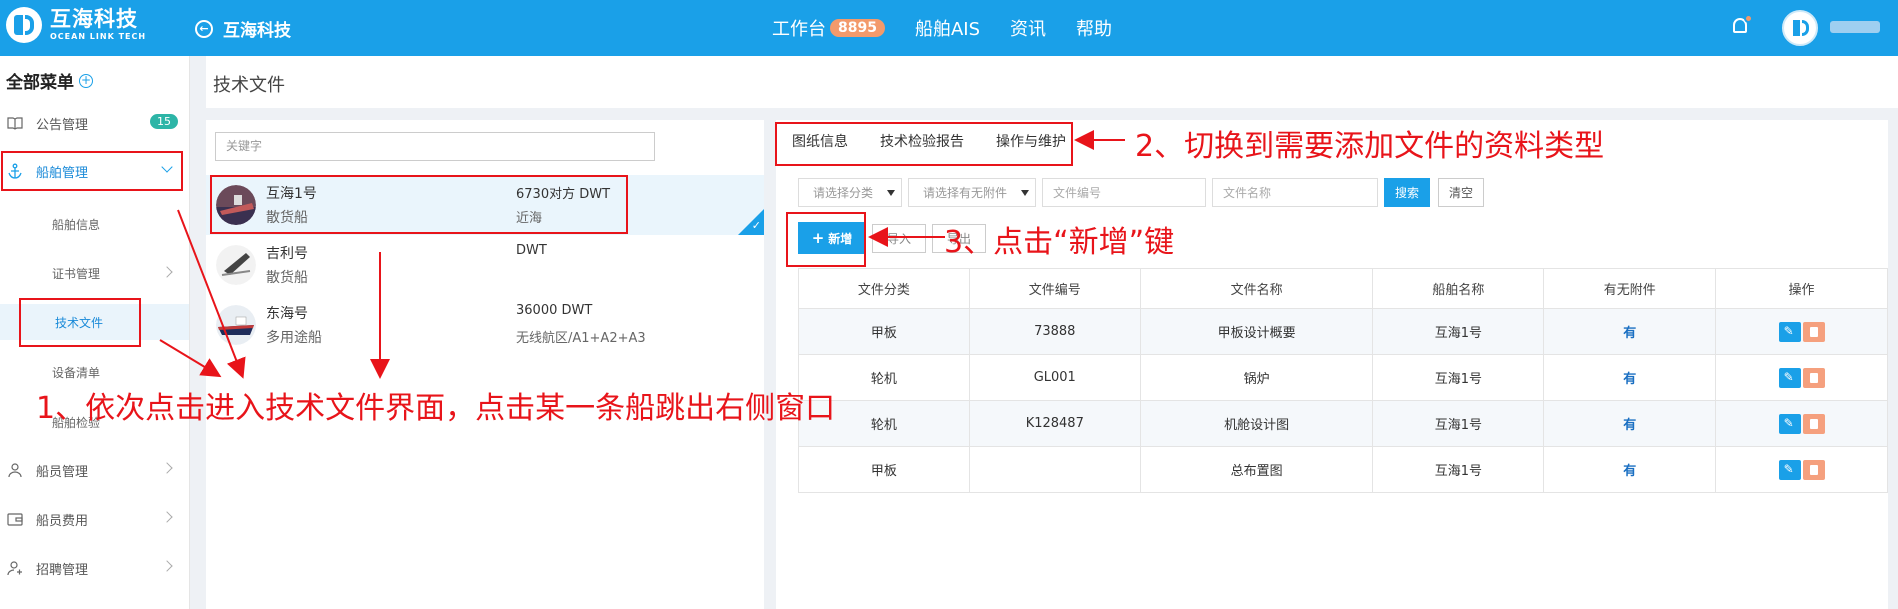  What do you see at coordinates (965, 193) in the screenshot?
I see `attachment-select-label: 请选择有无附件` at bounding box center [965, 193].